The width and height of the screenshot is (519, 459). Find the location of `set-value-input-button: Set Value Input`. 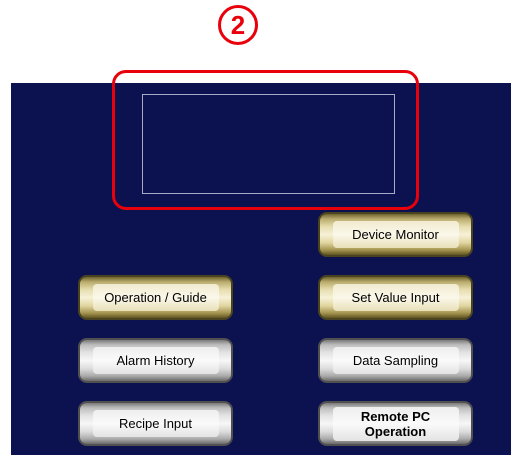

set-value-input-button: Set Value Input is located at coordinates (395, 297).